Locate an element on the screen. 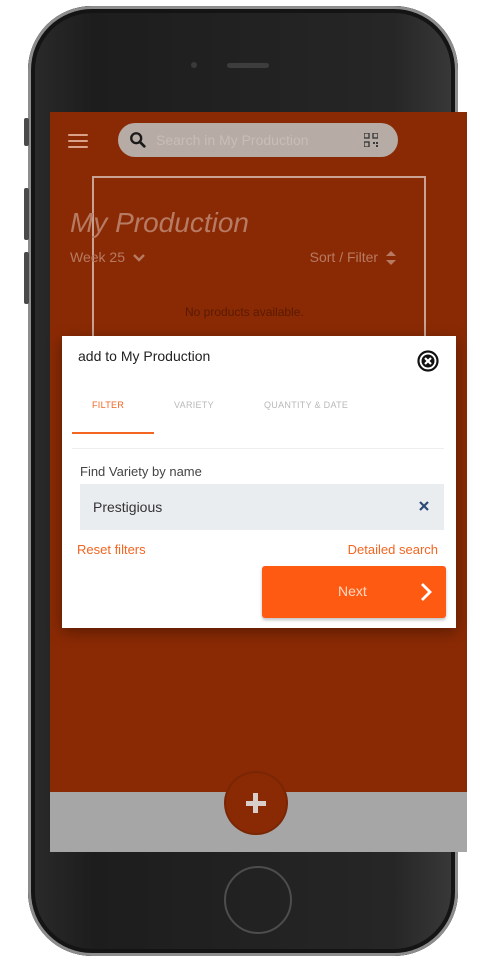 The height and width of the screenshot is (962, 487). chevron-right-icon is located at coordinates (426, 592).